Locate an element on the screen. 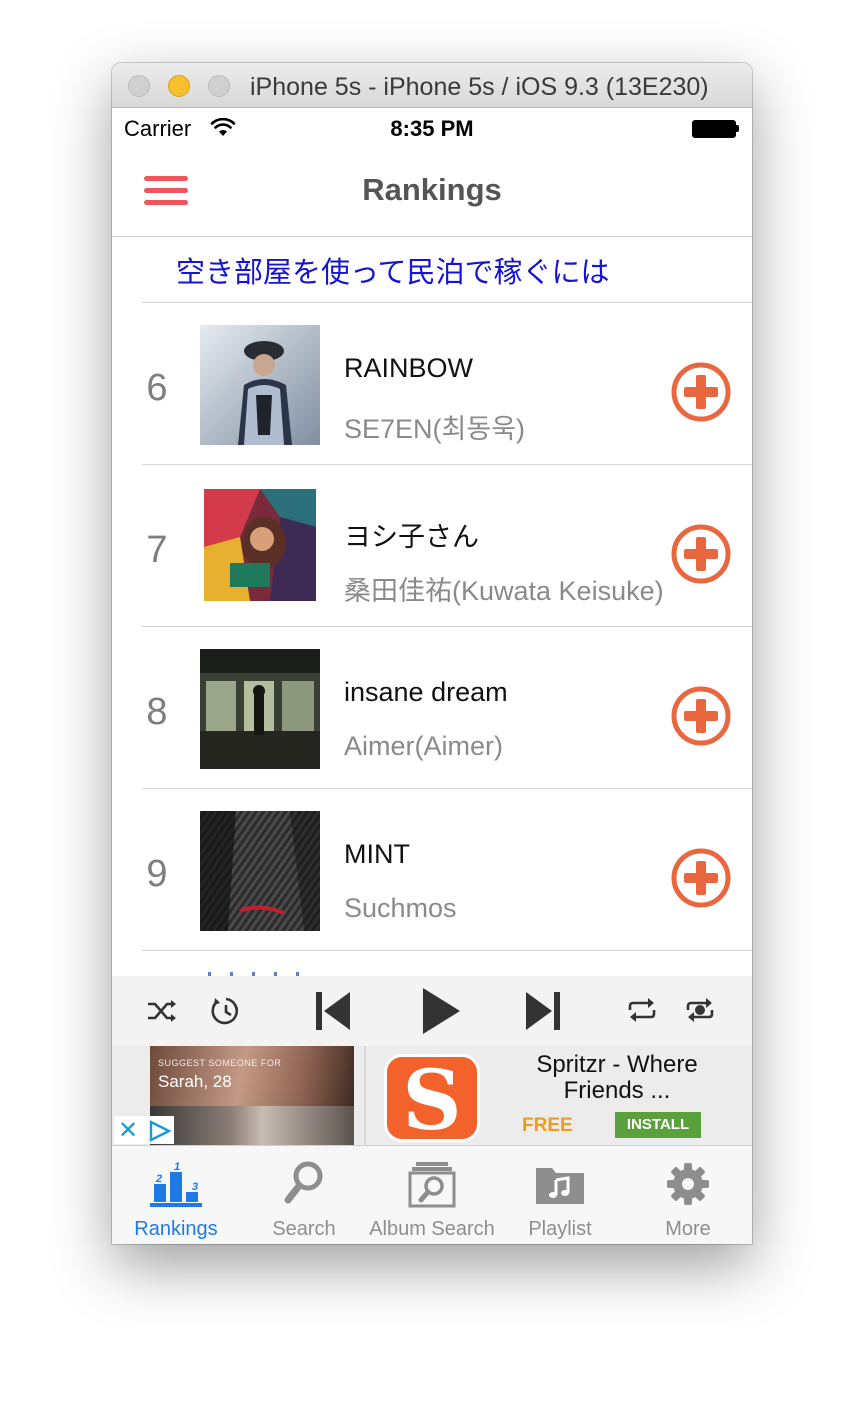 This screenshot has height=1404, width=864. rank-number: 9 is located at coordinates (157, 874).